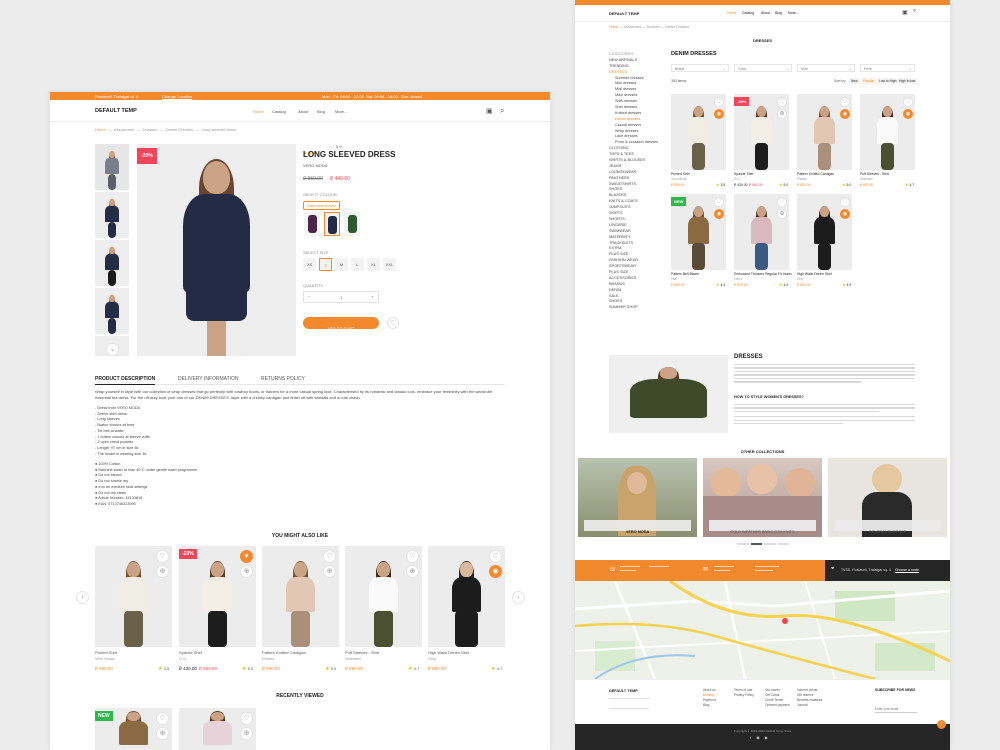  Describe the element at coordinates (315, 165) in the screenshot. I see `product-brand: VERO MODA` at that location.